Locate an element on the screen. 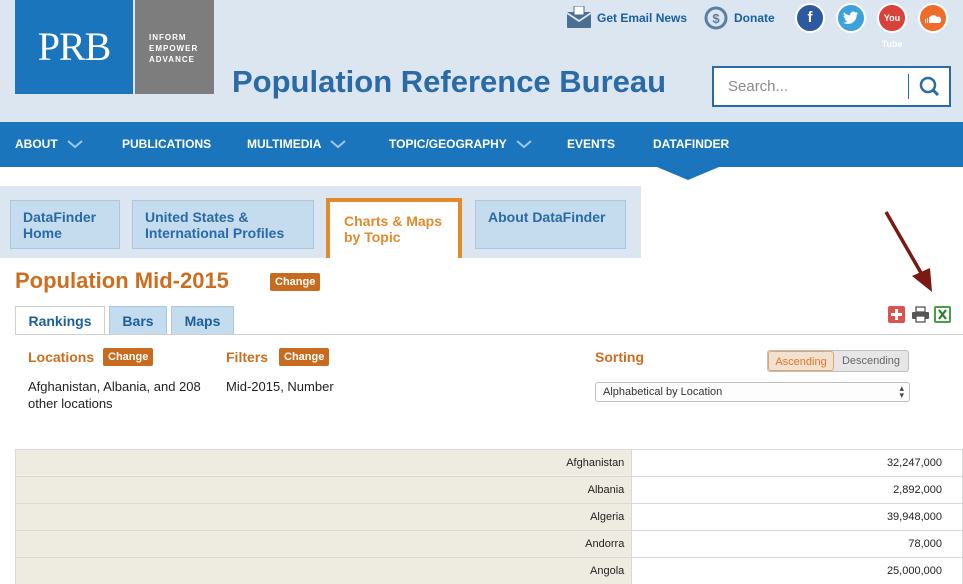  tagline-line: EMPOWER is located at coordinates (174, 48).